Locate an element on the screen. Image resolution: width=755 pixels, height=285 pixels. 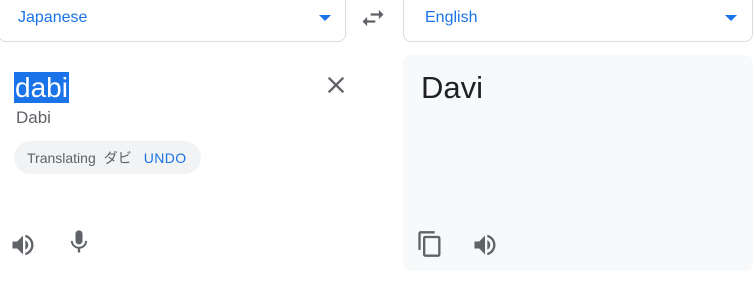
listen-translation-button is located at coordinates (485, 245).